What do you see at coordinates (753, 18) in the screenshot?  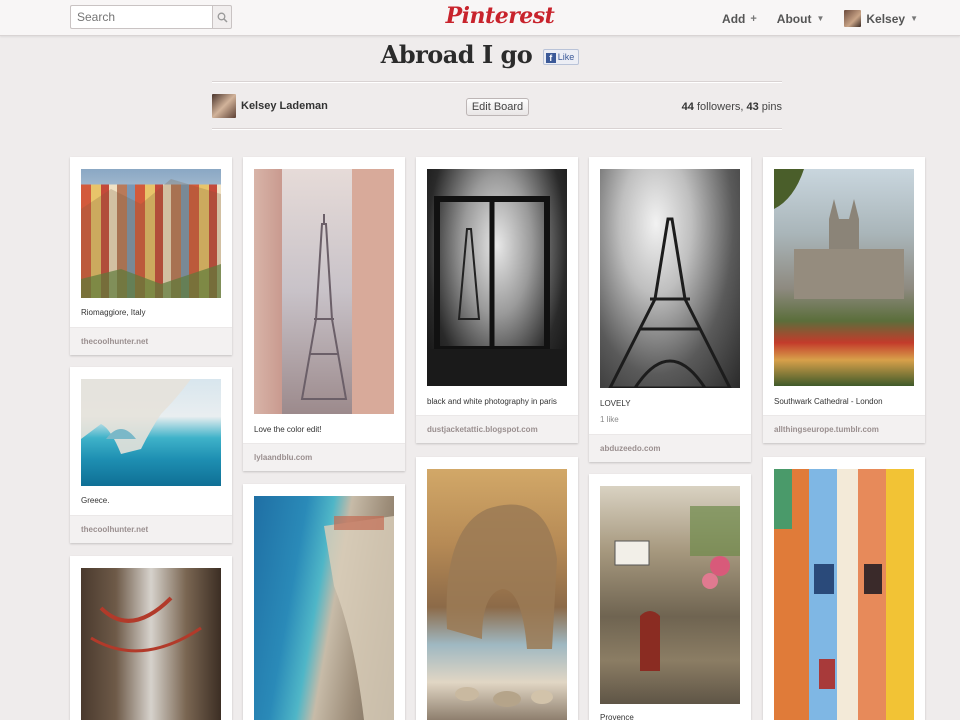 I see `plus-icon: +` at bounding box center [753, 18].